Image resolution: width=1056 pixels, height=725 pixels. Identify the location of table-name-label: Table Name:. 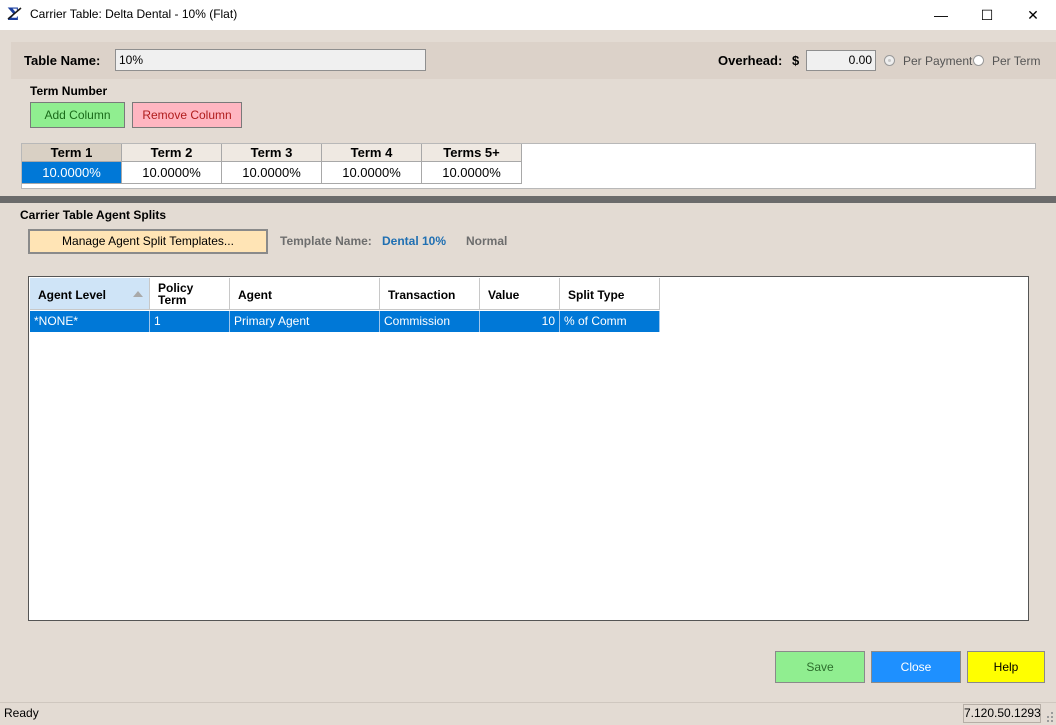
(62, 60).